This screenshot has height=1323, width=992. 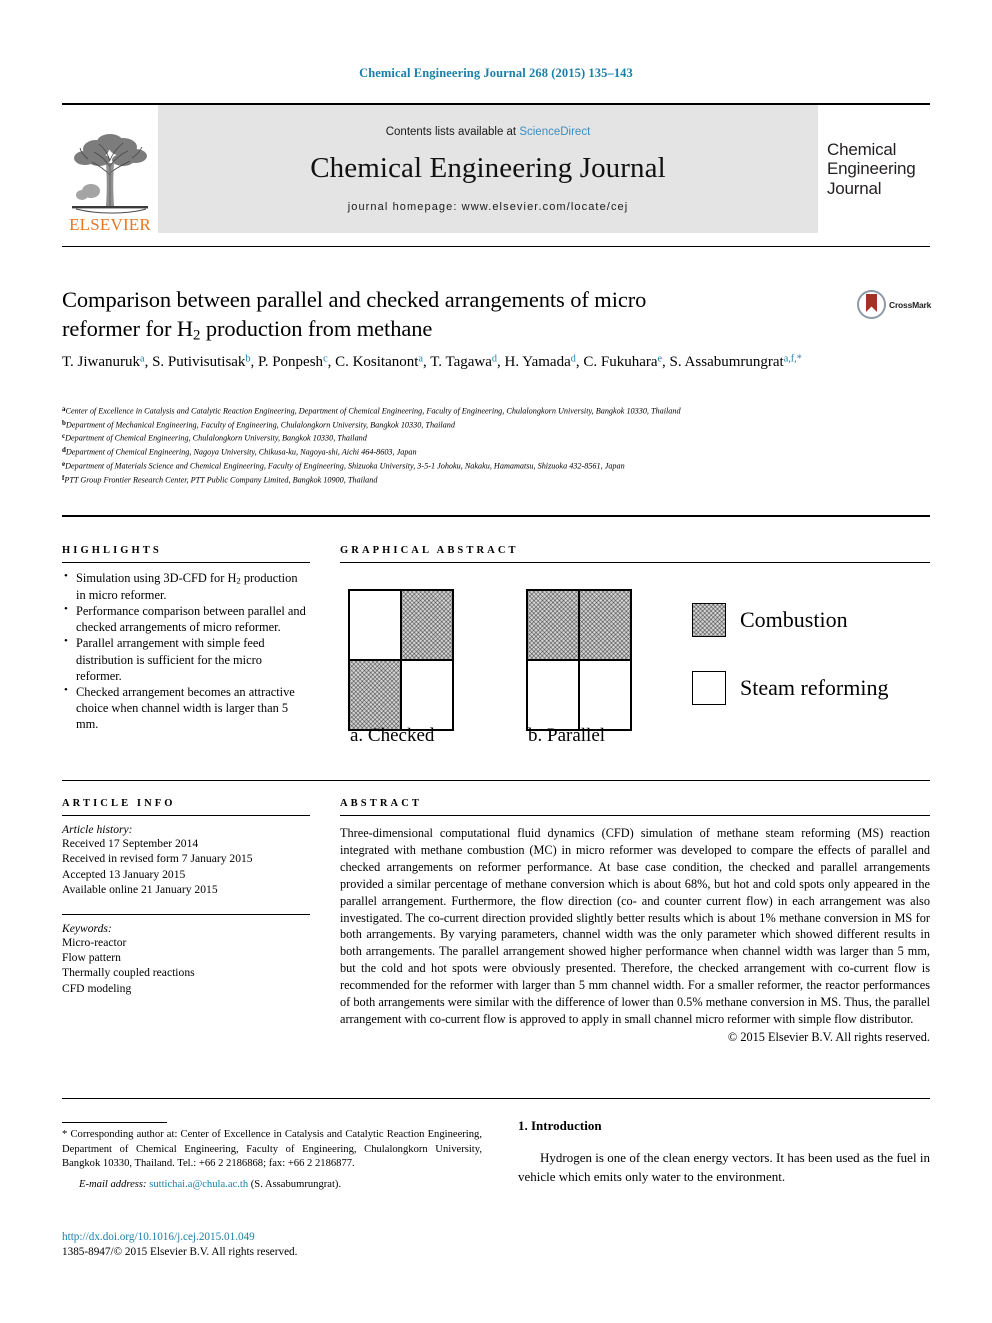 I want to click on keyword-item: Micro-reactor, so click(x=94, y=942).